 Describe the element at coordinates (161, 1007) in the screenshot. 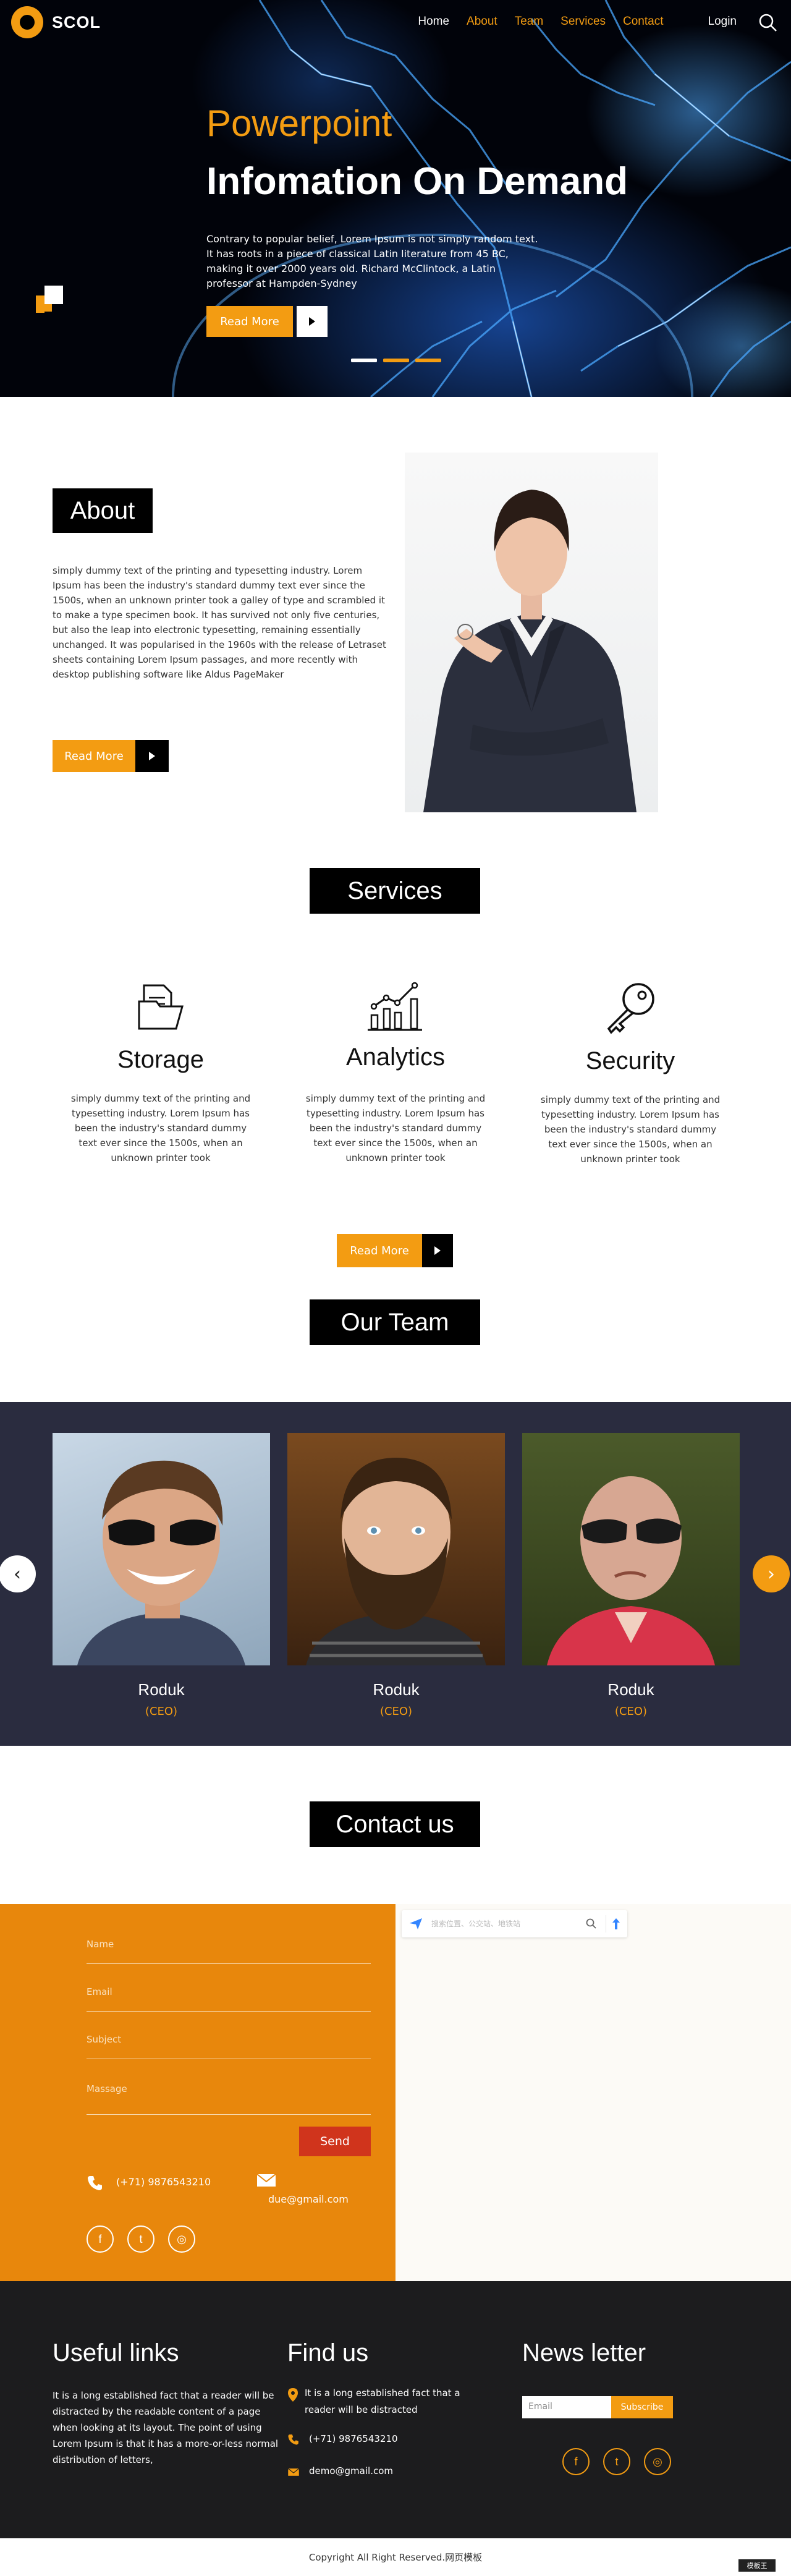

I see `folder-icon` at that location.